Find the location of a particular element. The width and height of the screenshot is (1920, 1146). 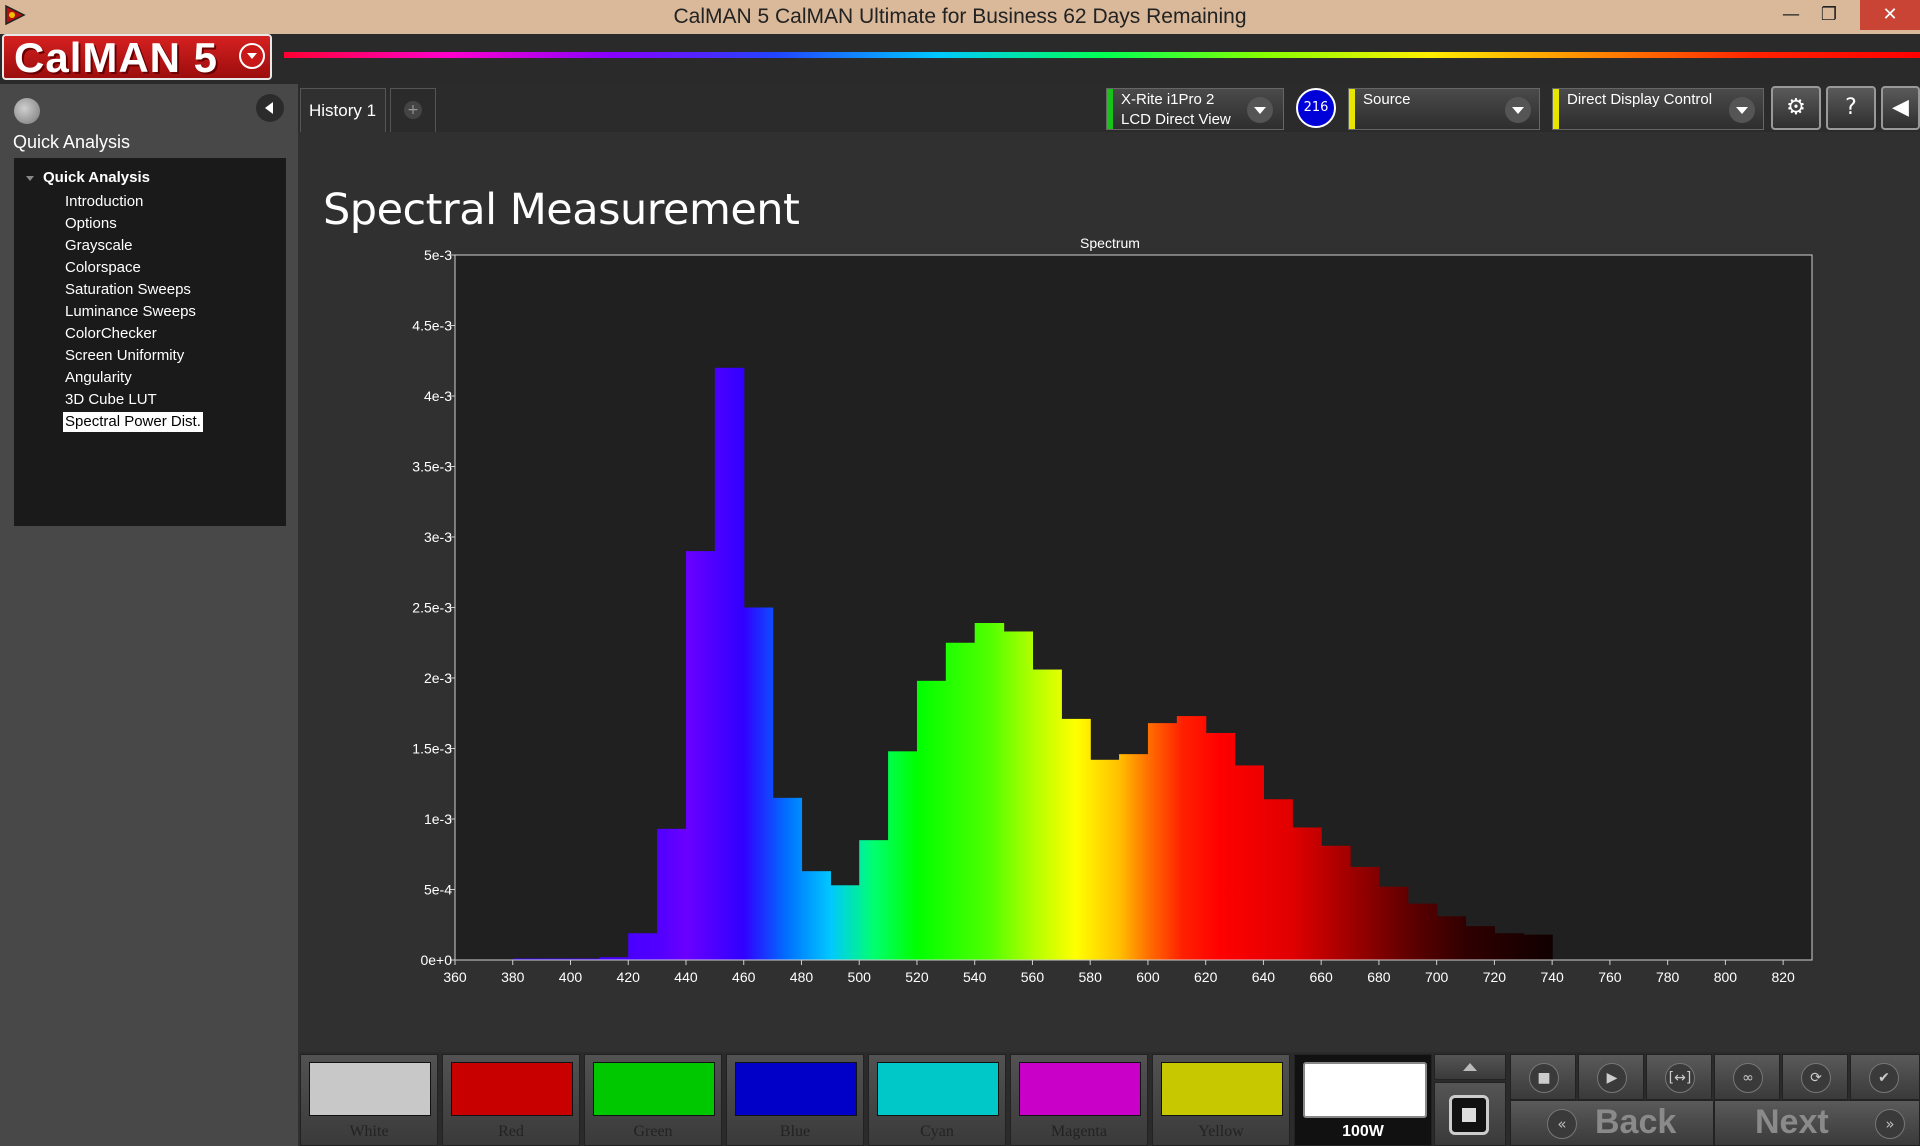

sidebar-item-grayscale: Grayscale is located at coordinates (99, 246).